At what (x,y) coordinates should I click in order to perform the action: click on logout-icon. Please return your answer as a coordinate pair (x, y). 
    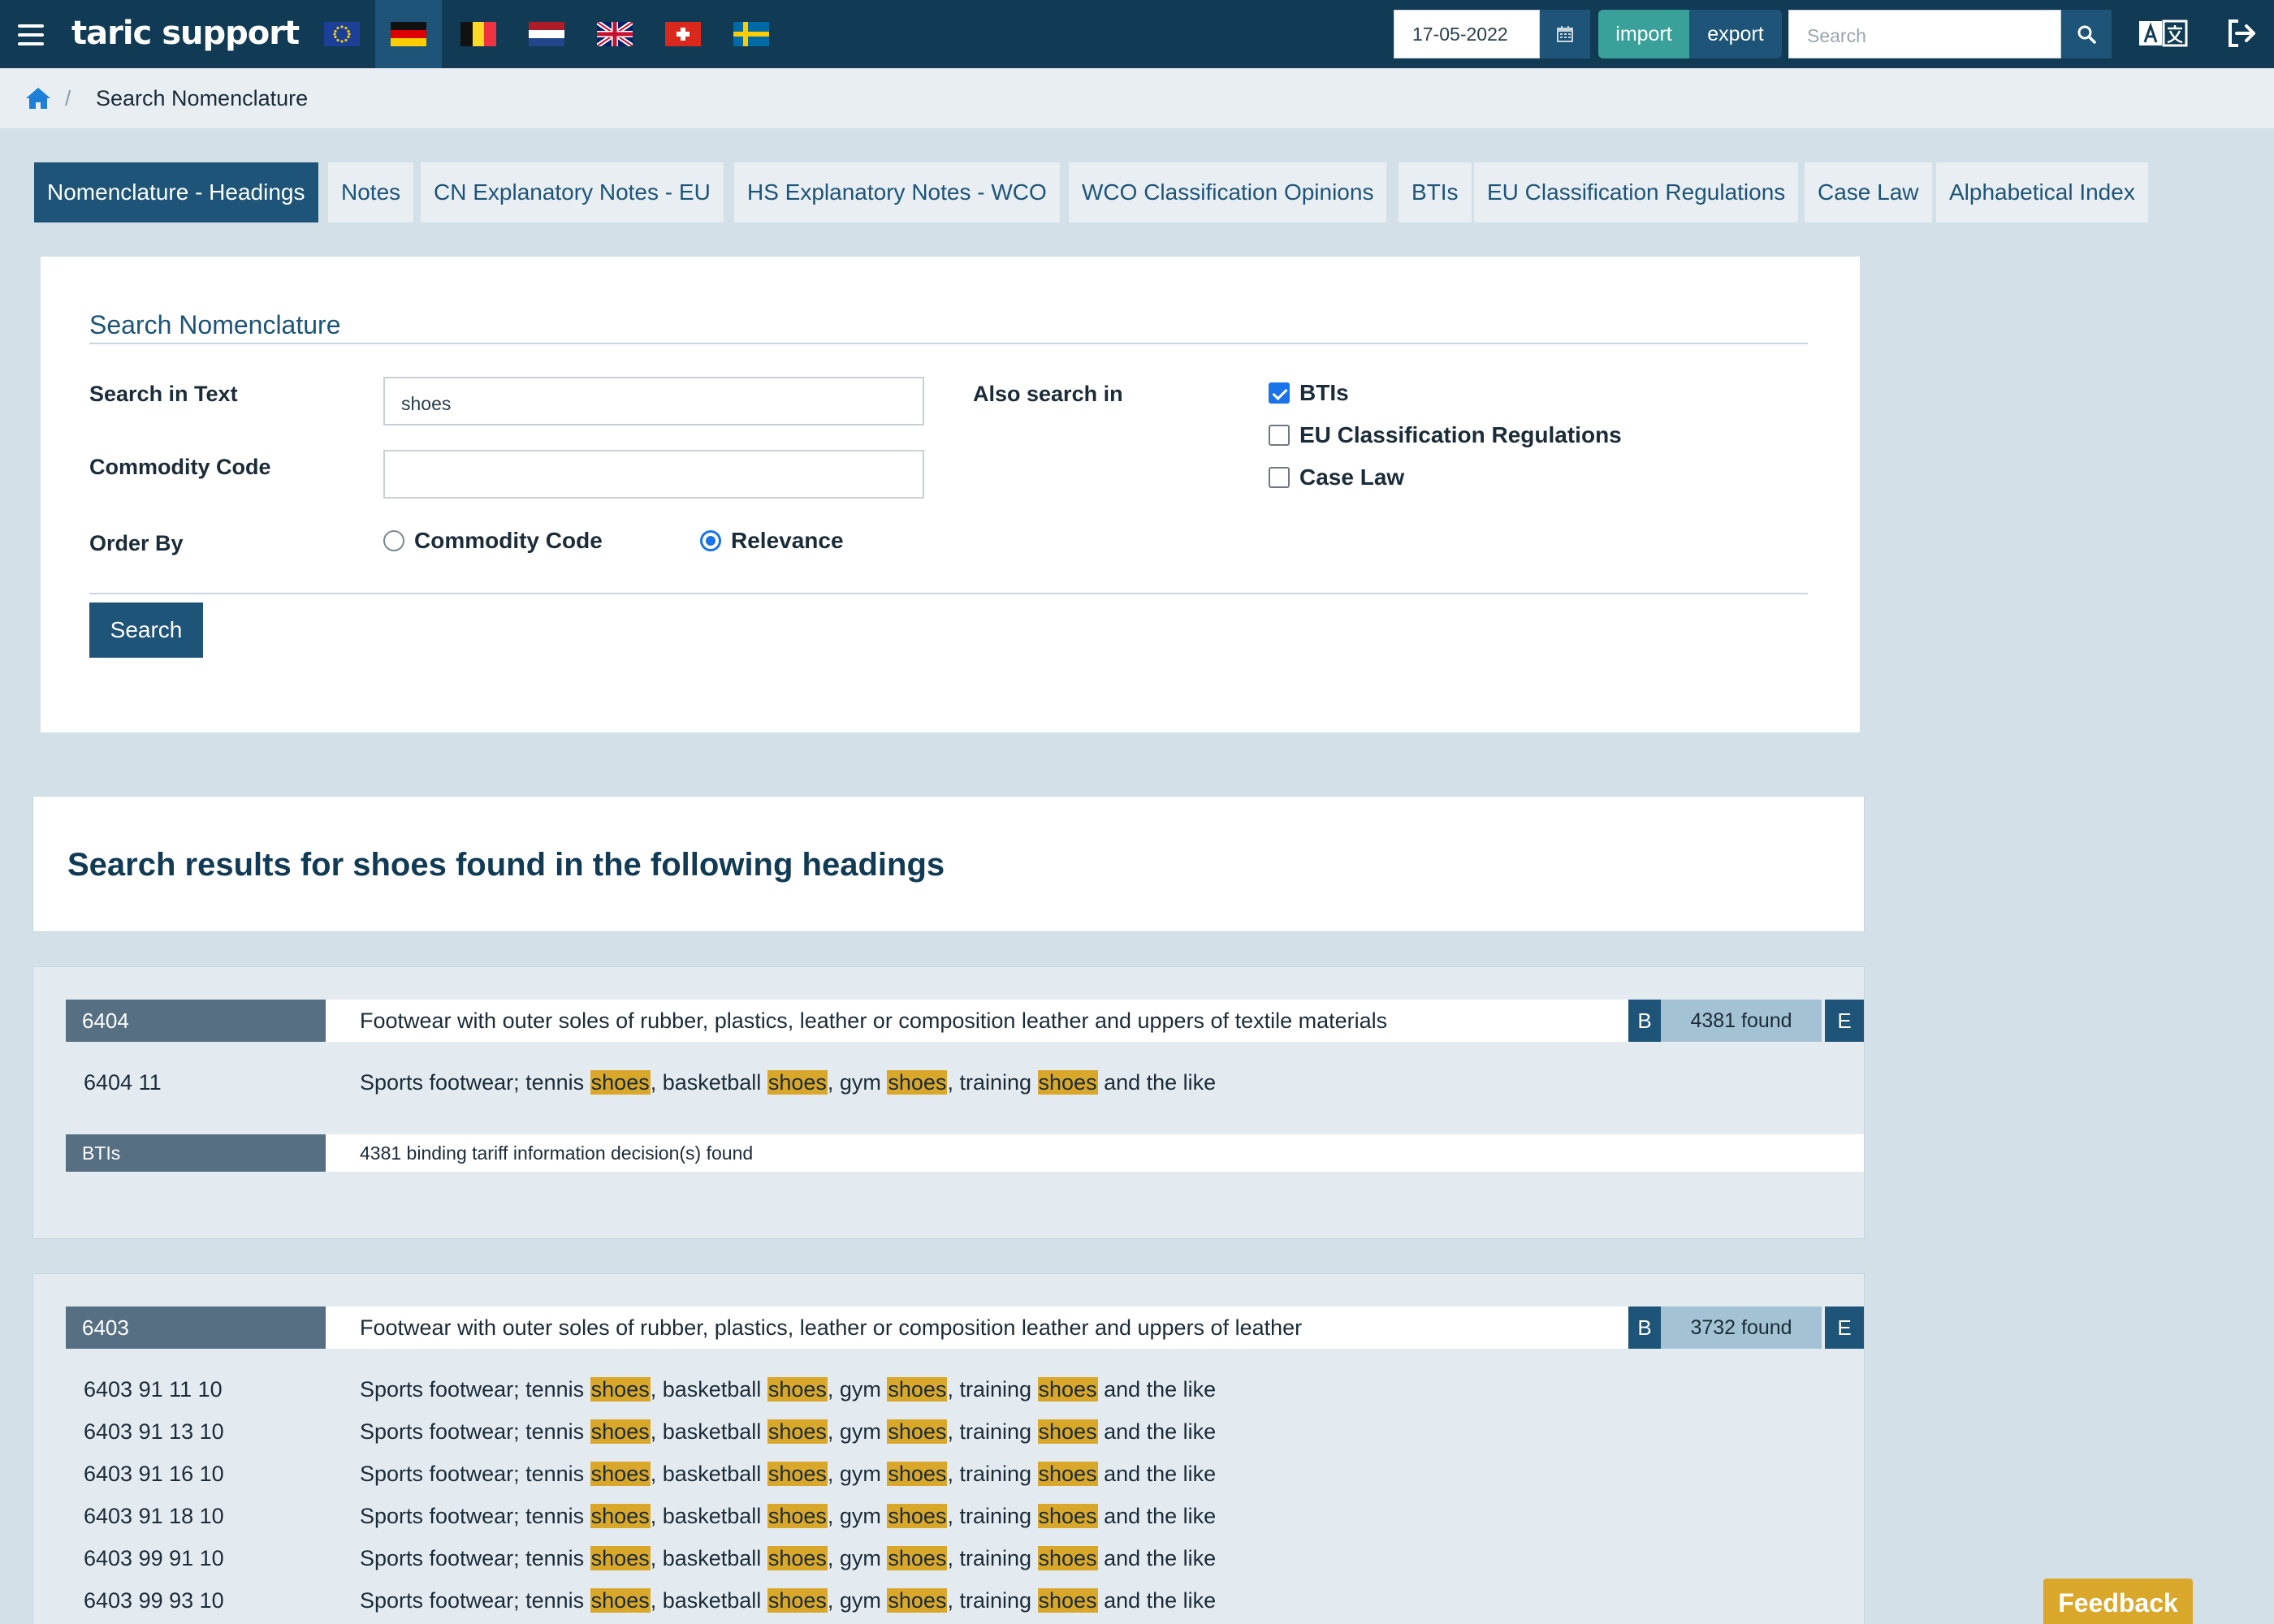
    Looking at the image, I should click on (2241, 33).